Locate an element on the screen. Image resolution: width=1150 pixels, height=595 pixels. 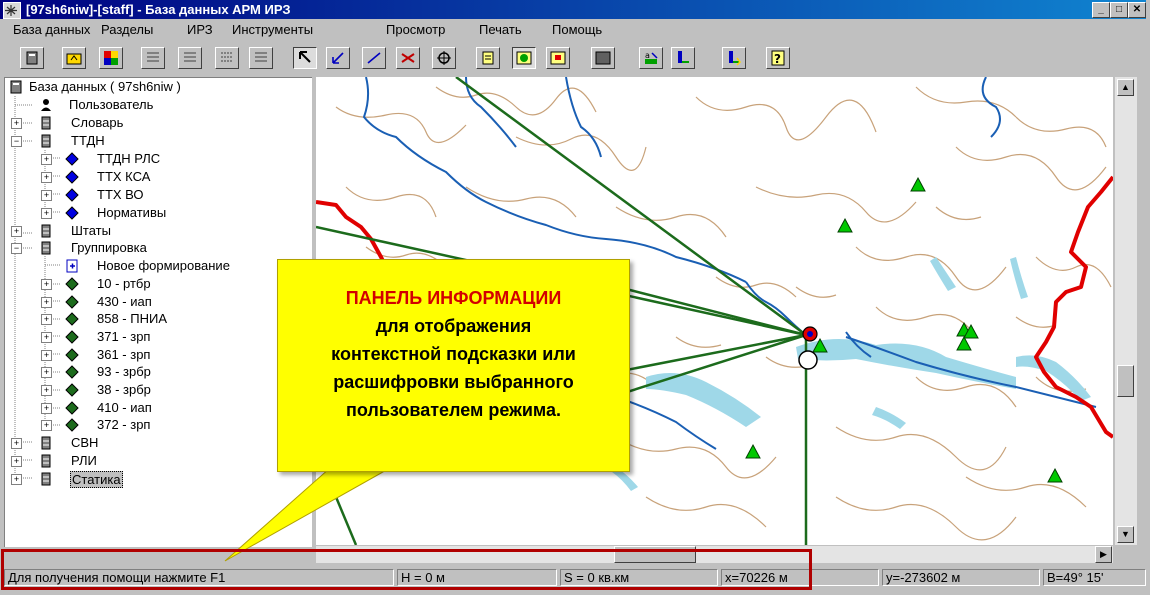
close-button: ✕ is located at coordinates (1137, 10).